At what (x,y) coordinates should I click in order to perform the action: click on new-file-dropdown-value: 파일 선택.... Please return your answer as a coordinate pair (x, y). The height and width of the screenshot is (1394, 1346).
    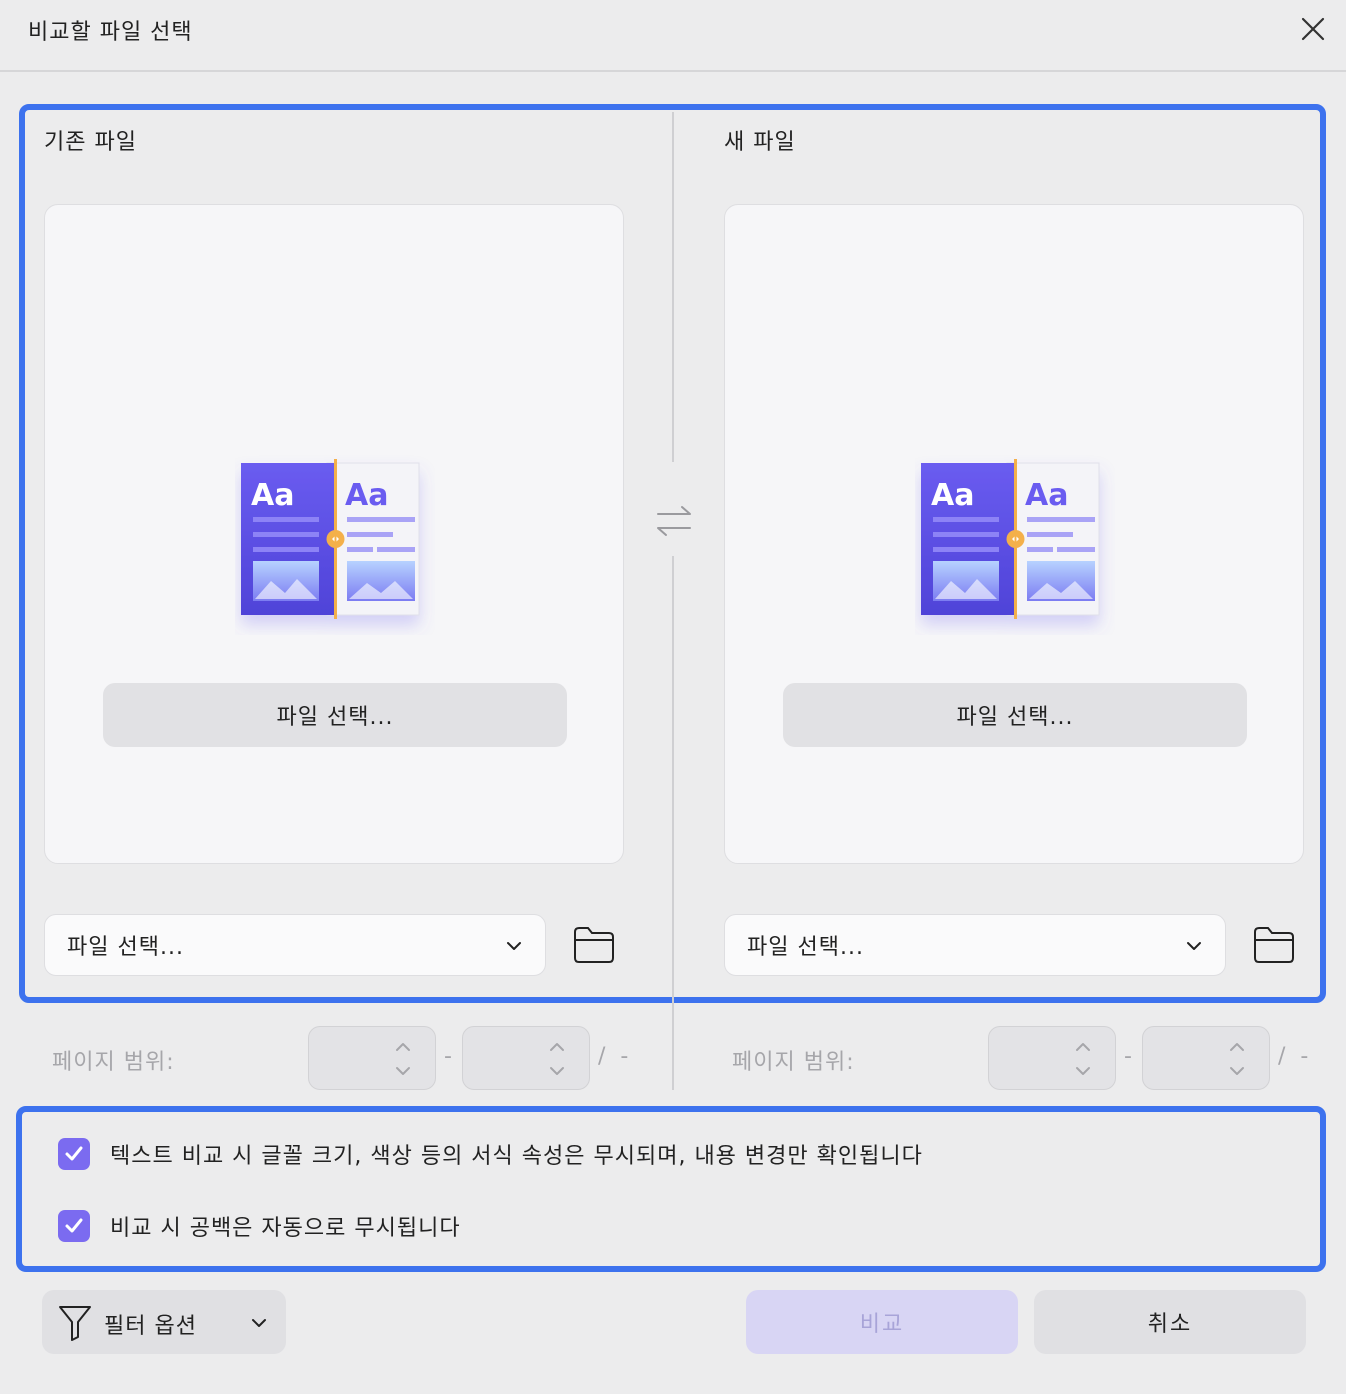
    Looking at the image, I should click on (805, 947).